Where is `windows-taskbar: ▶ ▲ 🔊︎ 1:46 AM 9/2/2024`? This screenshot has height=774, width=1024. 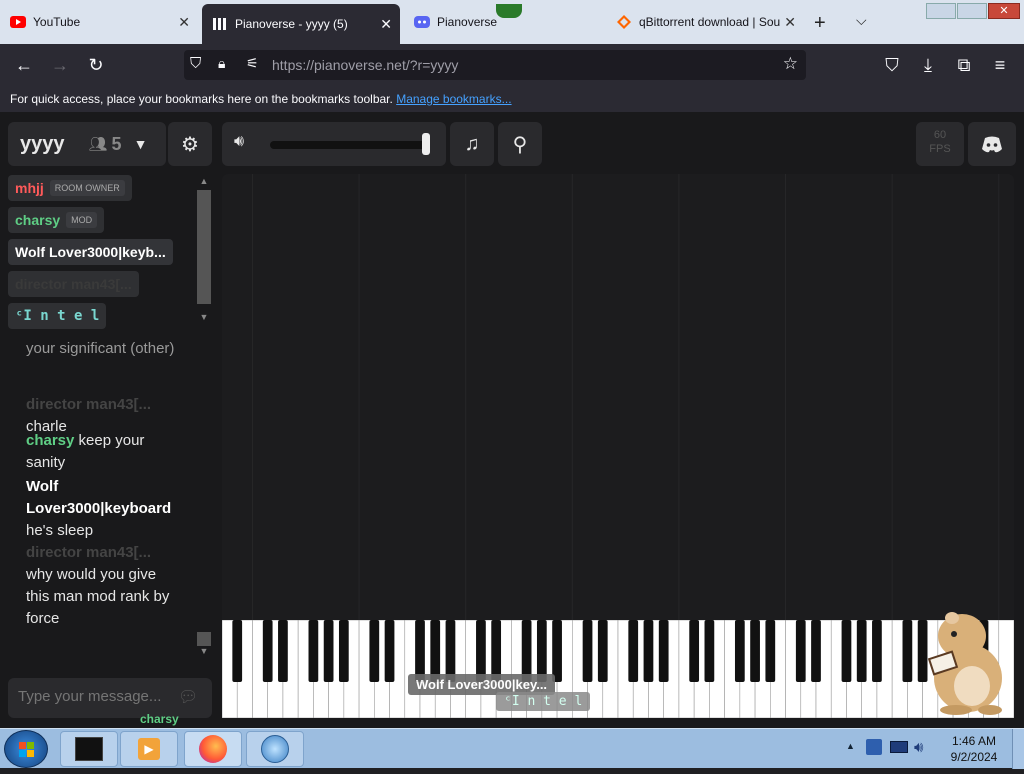 windows-taskbar: ▶ ▲ 🔊︎ 1:46 AM 9/2/2024 is located at coordinates (512, 748).